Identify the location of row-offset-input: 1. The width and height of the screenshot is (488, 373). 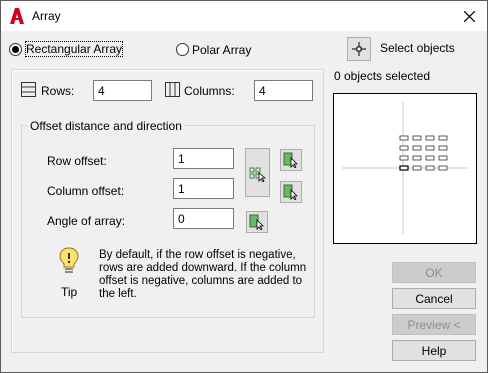
(203, 158).